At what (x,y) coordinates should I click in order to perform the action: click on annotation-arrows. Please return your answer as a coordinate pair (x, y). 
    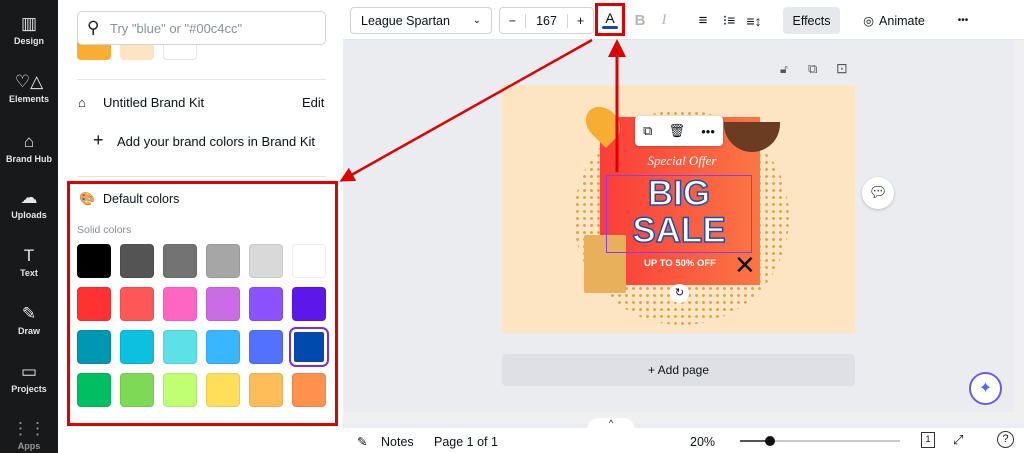
    Looking at the image, I should click on (482, 110).